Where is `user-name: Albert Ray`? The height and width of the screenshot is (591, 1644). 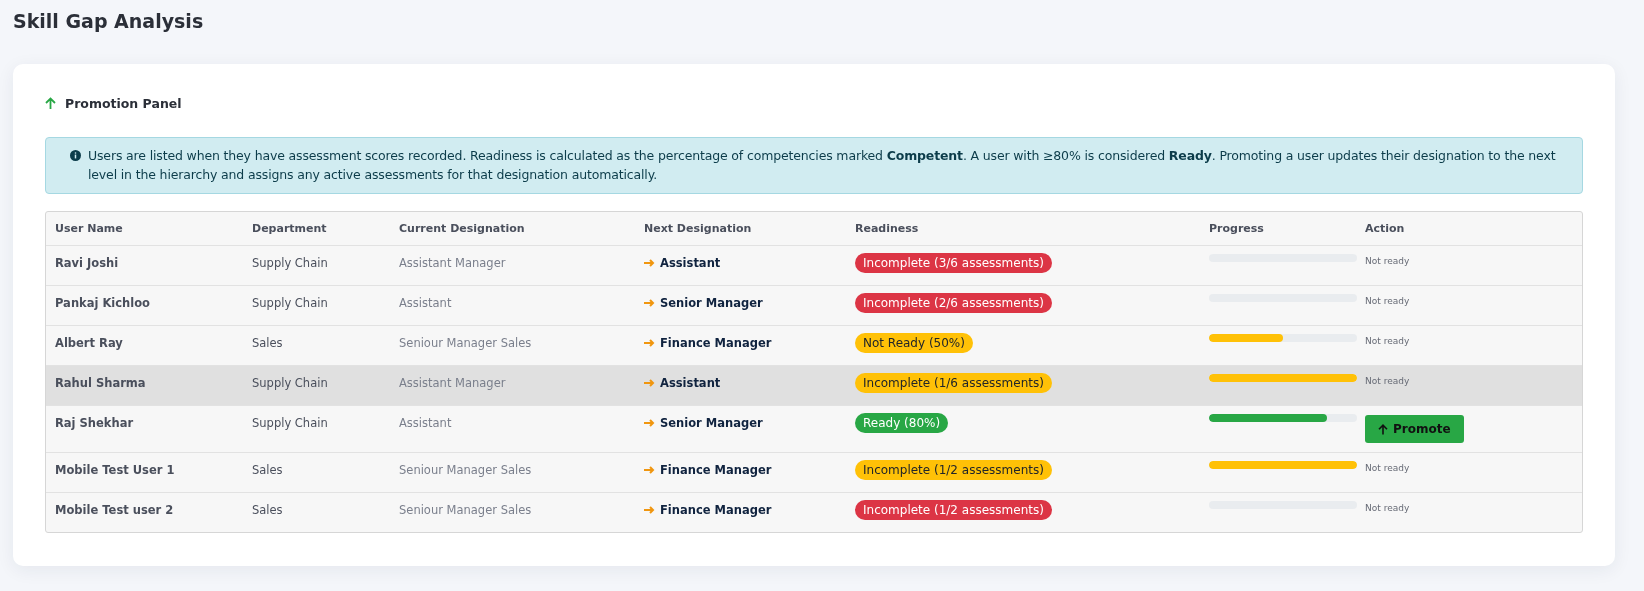 user-name: Albert Ray is located at coordinates (89, 343).